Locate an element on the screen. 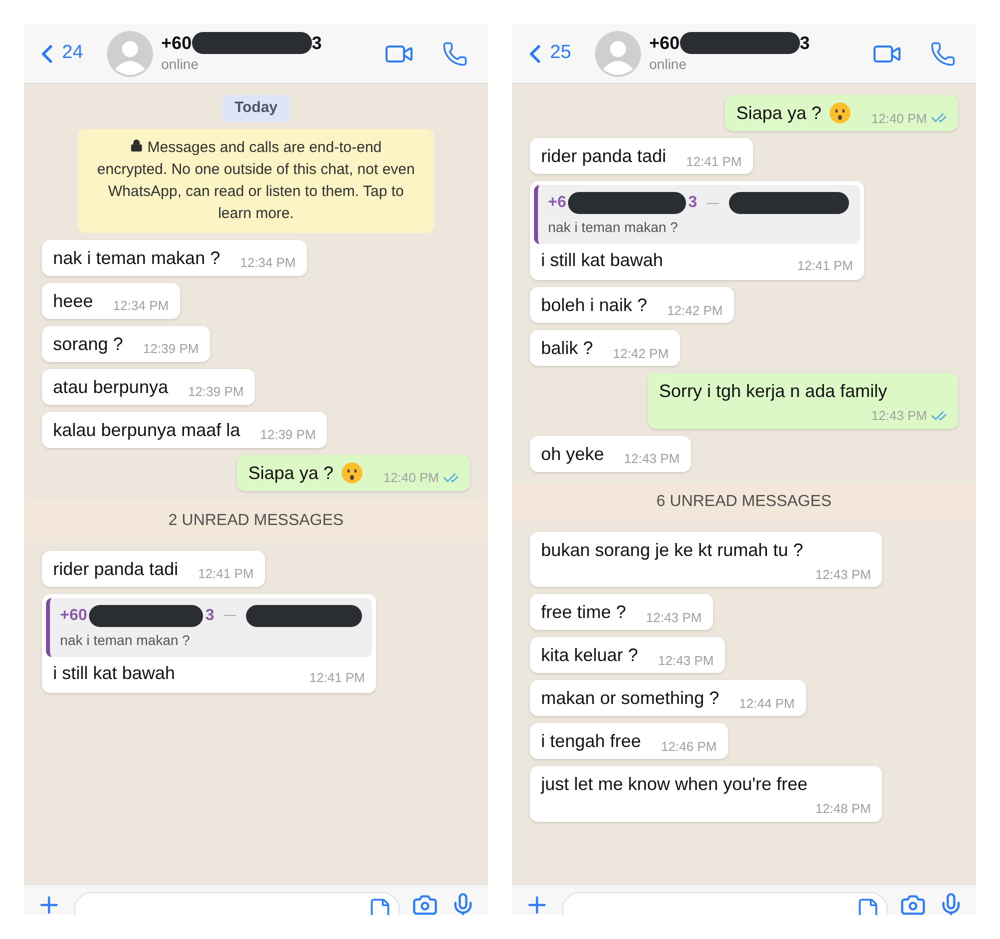 This screenshot has height=939, width=1000. message-text: heee is located at coordinates (73, 301).